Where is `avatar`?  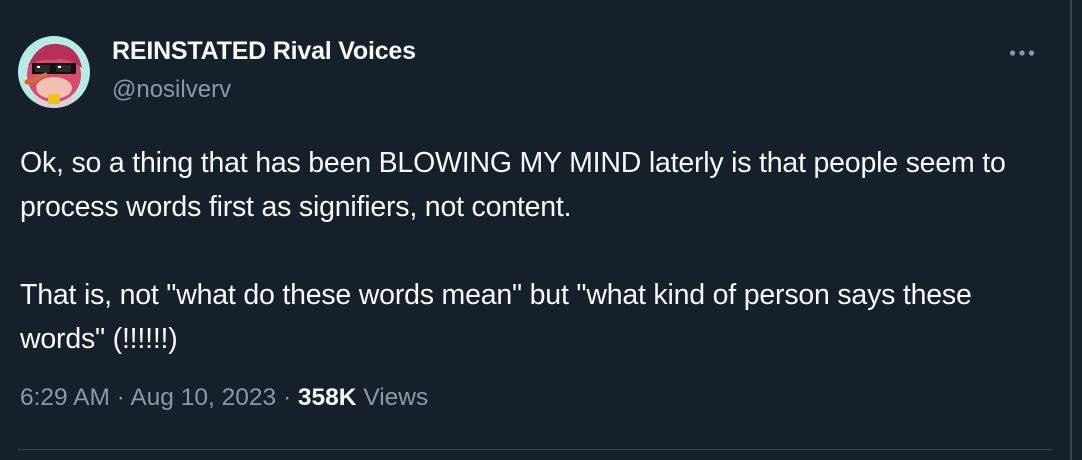 avatar is located at coordinates (54, 72).